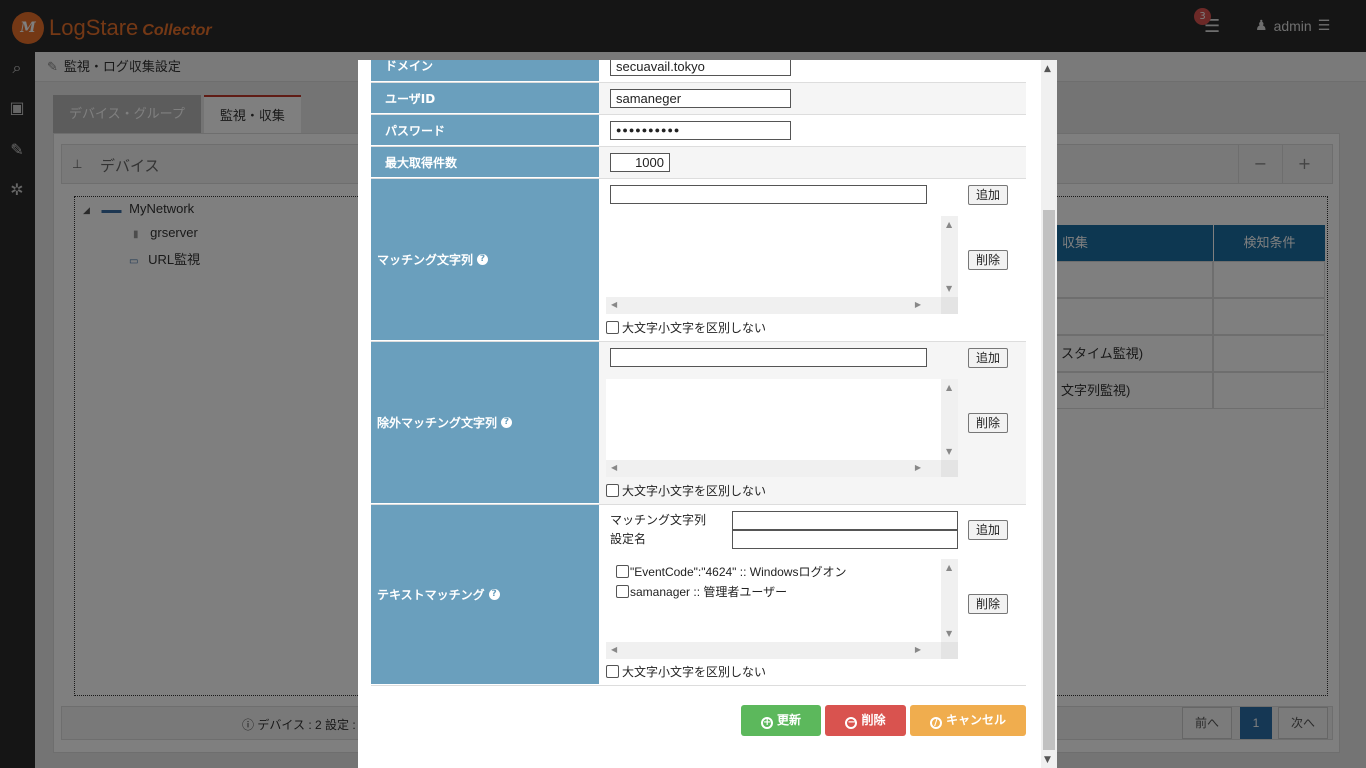 This screenshot has height=768, width=1366. Describe the element at coordinates (485, 98) in the screenshot. I see `user-id-label: ユーザID` at that location.